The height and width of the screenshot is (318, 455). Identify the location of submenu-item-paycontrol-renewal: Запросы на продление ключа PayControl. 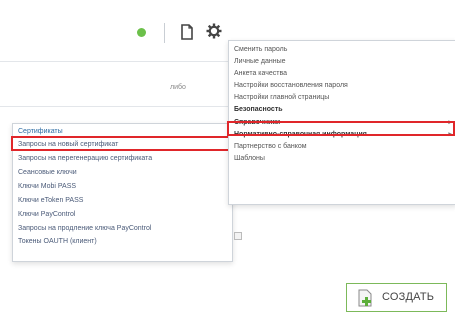
(122, 229).